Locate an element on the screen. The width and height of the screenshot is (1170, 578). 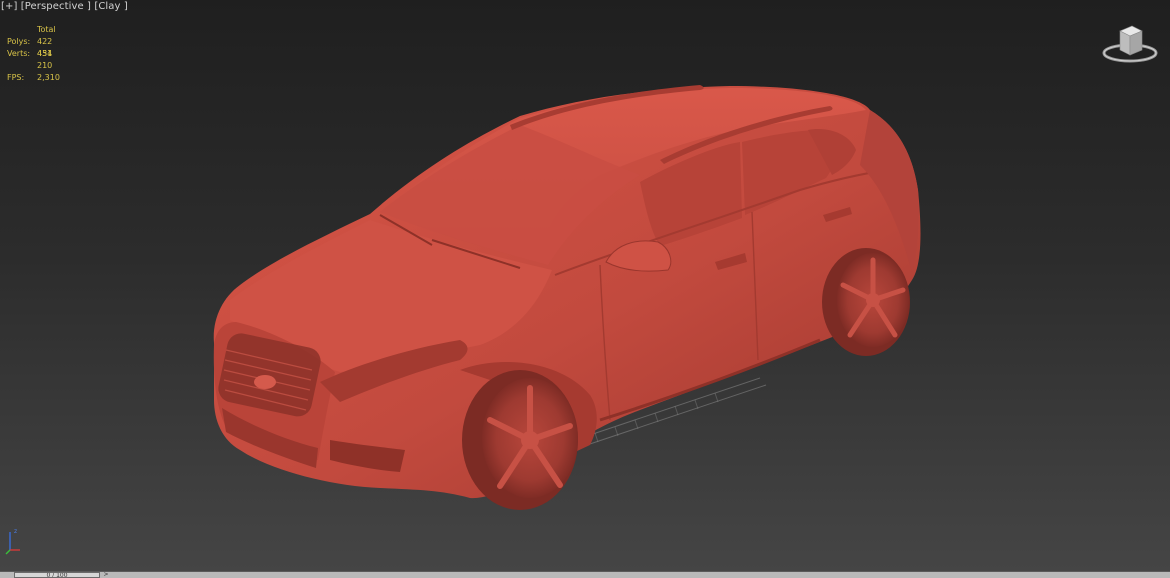
next-frame-button: > is located at coordinates (106, 575).